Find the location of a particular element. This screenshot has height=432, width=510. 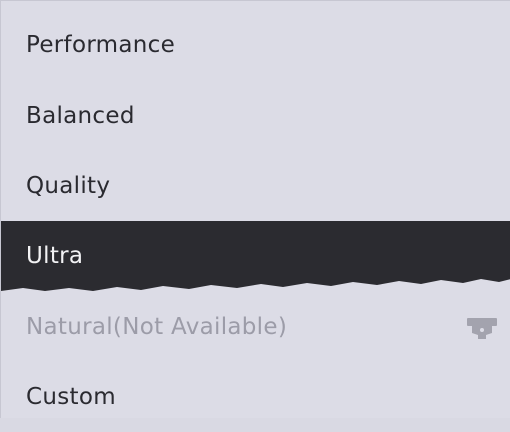

option-label: Custom is located at coordinates (71, 397).